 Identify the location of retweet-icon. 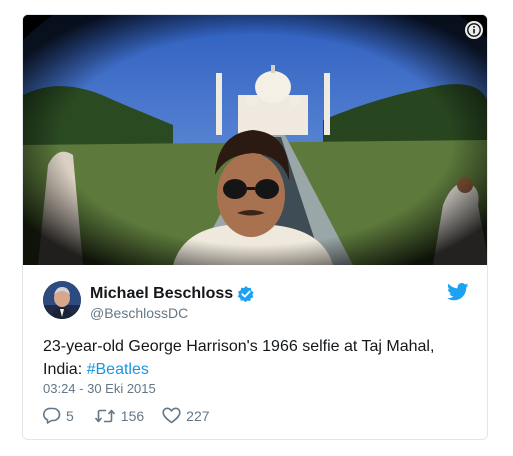
(105, 416).